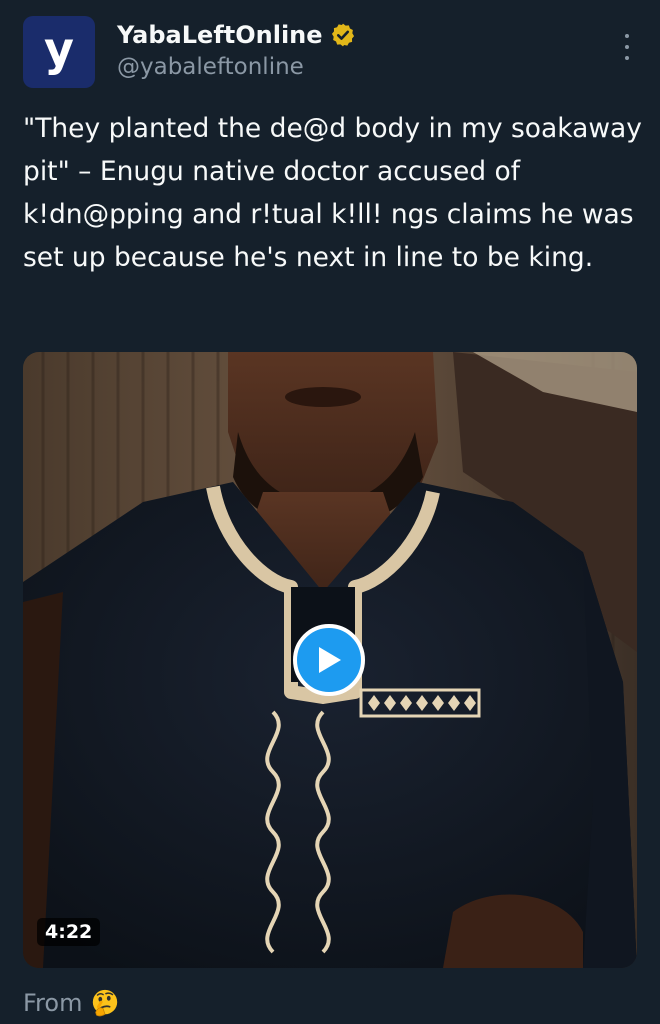  I want to click on avatar: y, so click(59, 52).